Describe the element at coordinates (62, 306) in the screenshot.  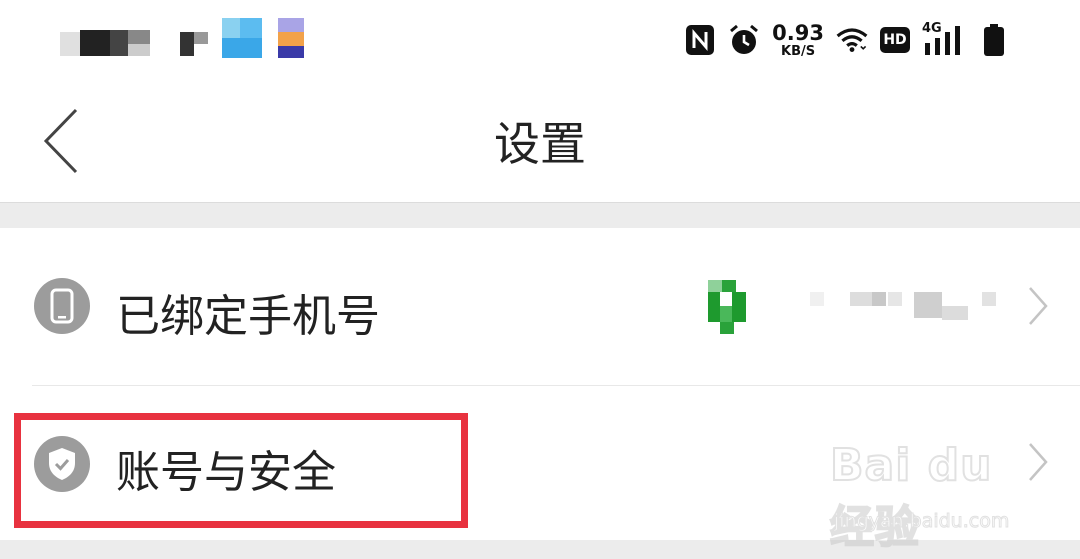
I see `phone-icon` at that location.